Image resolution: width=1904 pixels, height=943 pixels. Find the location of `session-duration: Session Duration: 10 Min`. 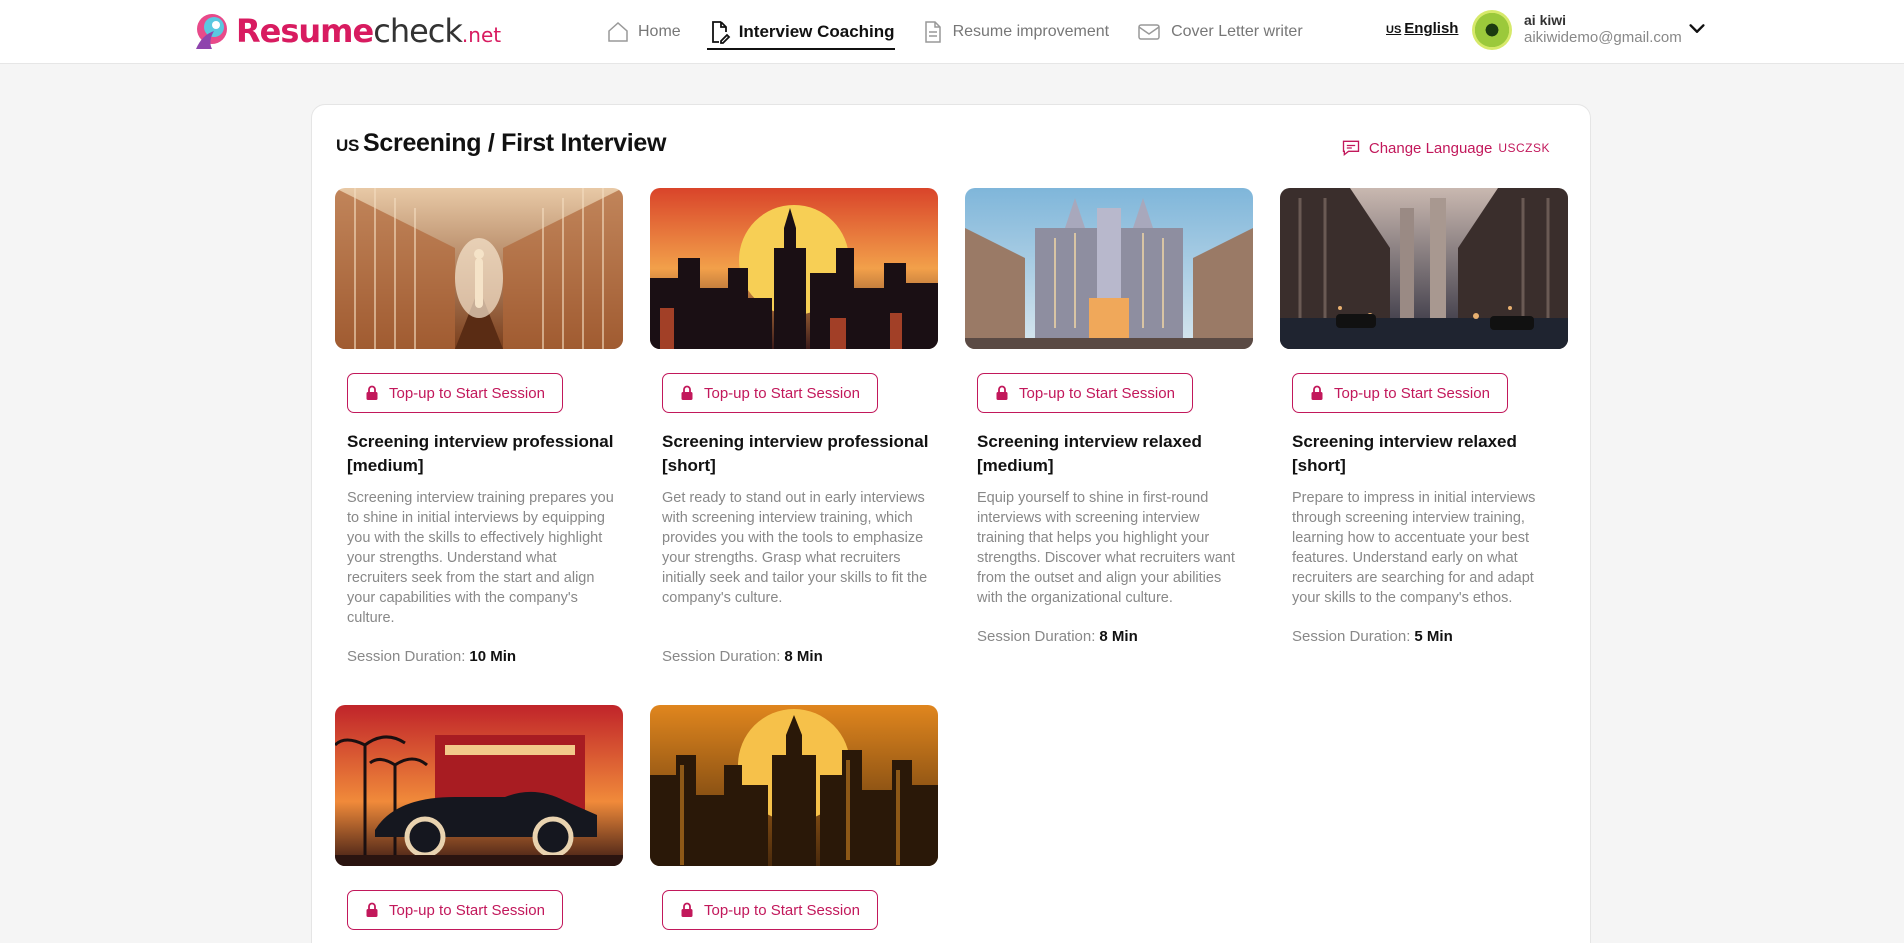

session-duration: Session Duration: 10 Min is located at coordinates (431, 656).